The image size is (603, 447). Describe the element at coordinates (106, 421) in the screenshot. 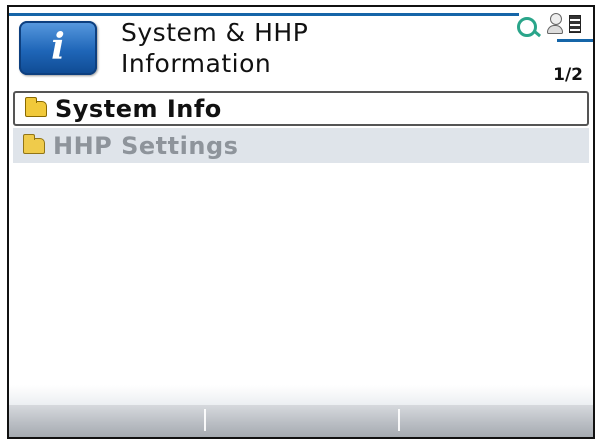

I see `softkey-left` at that location.